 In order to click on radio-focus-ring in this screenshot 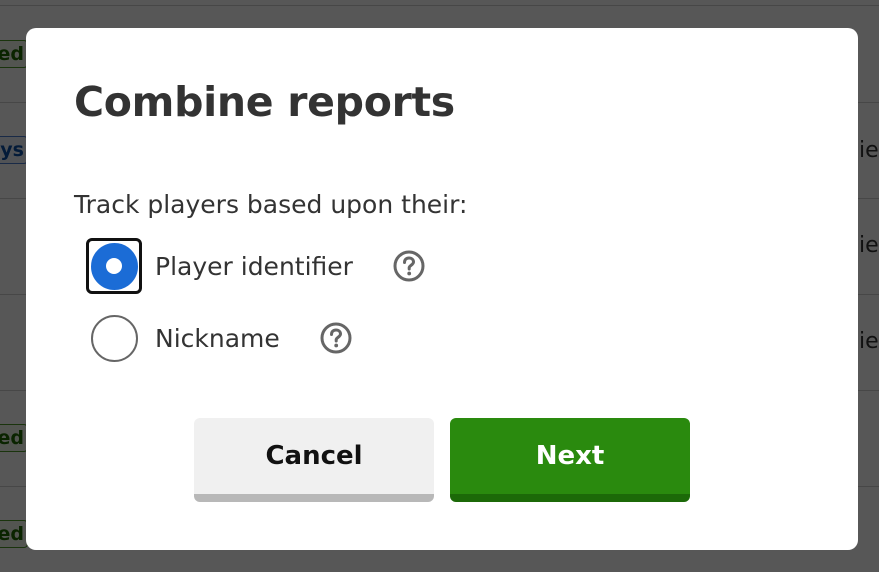, I will do `click(114, 266)`.